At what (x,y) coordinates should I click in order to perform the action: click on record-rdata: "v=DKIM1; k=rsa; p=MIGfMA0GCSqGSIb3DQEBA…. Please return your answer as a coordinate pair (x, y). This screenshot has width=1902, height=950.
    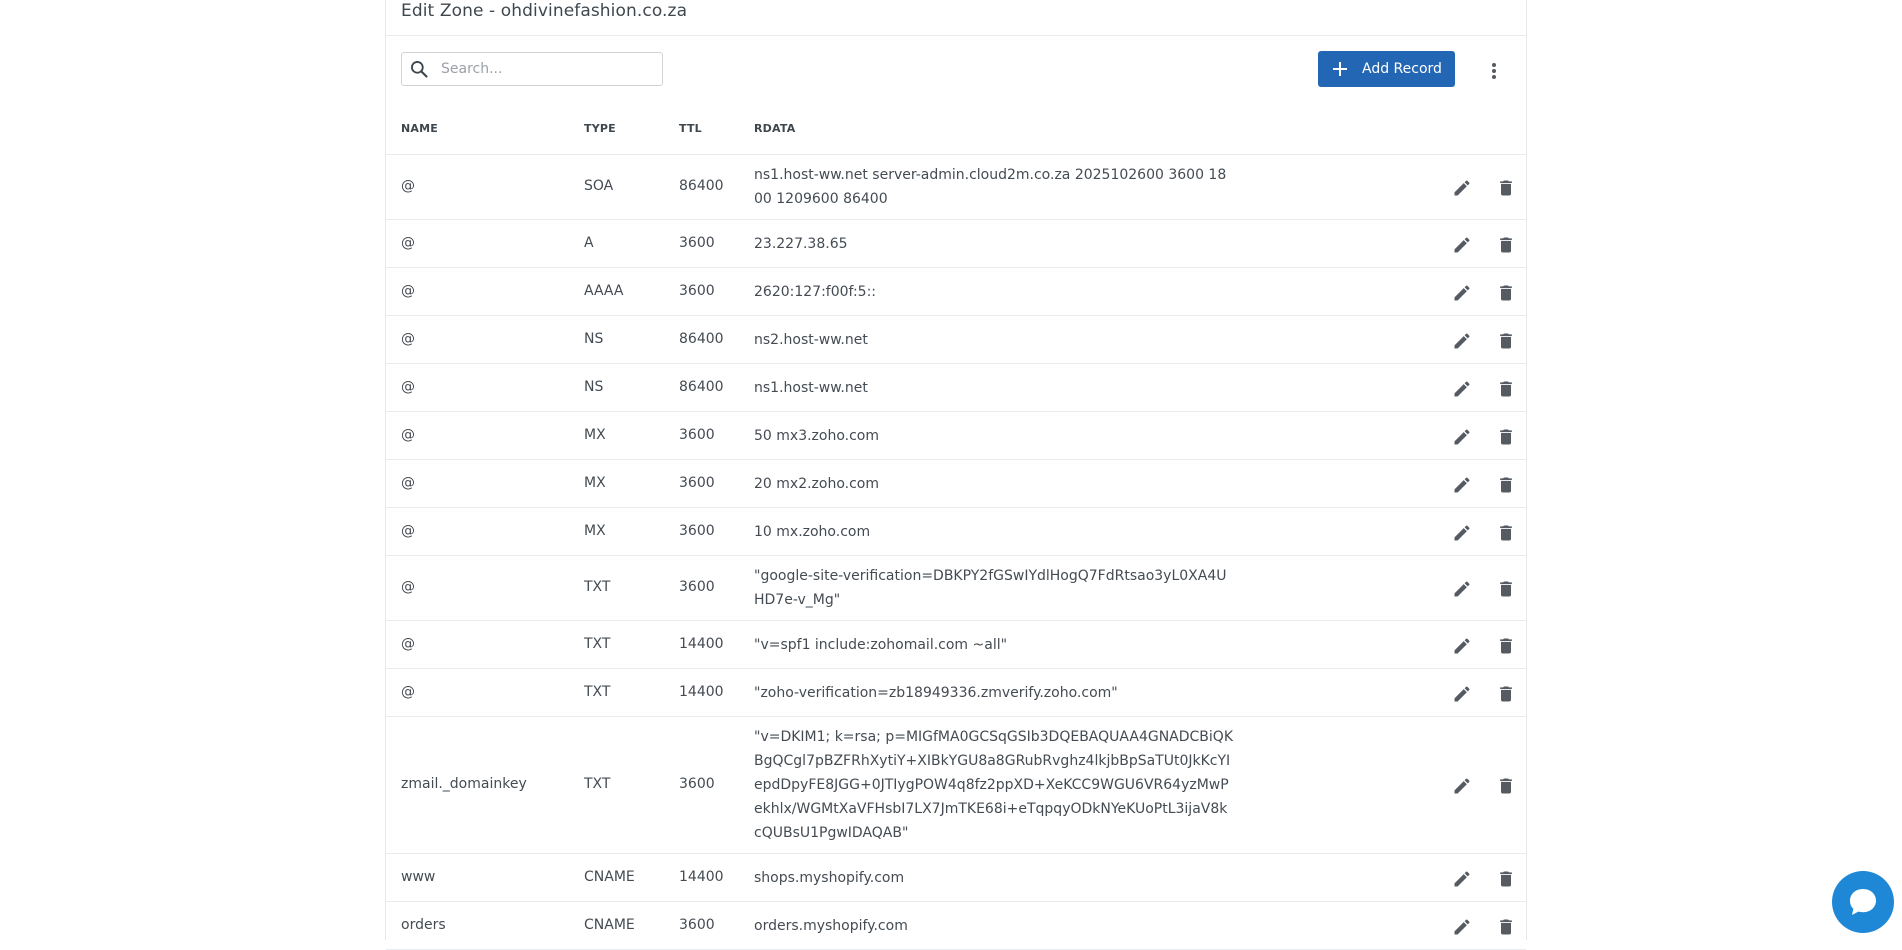
    Looking at the image, I should click on (994, 785).